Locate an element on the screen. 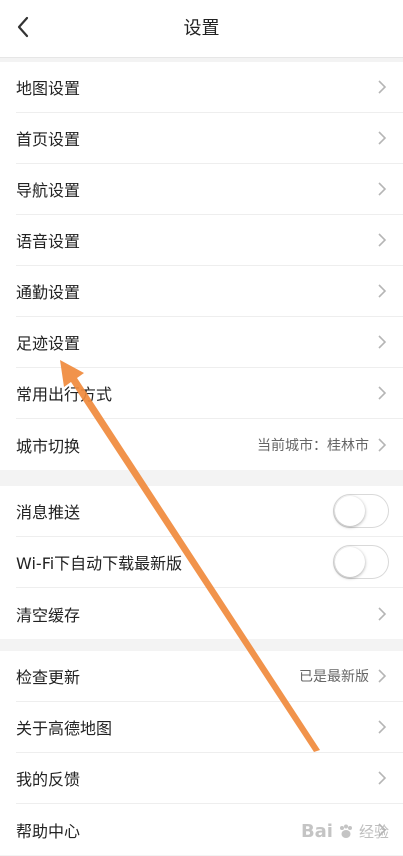 The height and width of the screenshot is (856, 403). row-footprint-settings: 足迹设置 is located at coordinates (209, 342).